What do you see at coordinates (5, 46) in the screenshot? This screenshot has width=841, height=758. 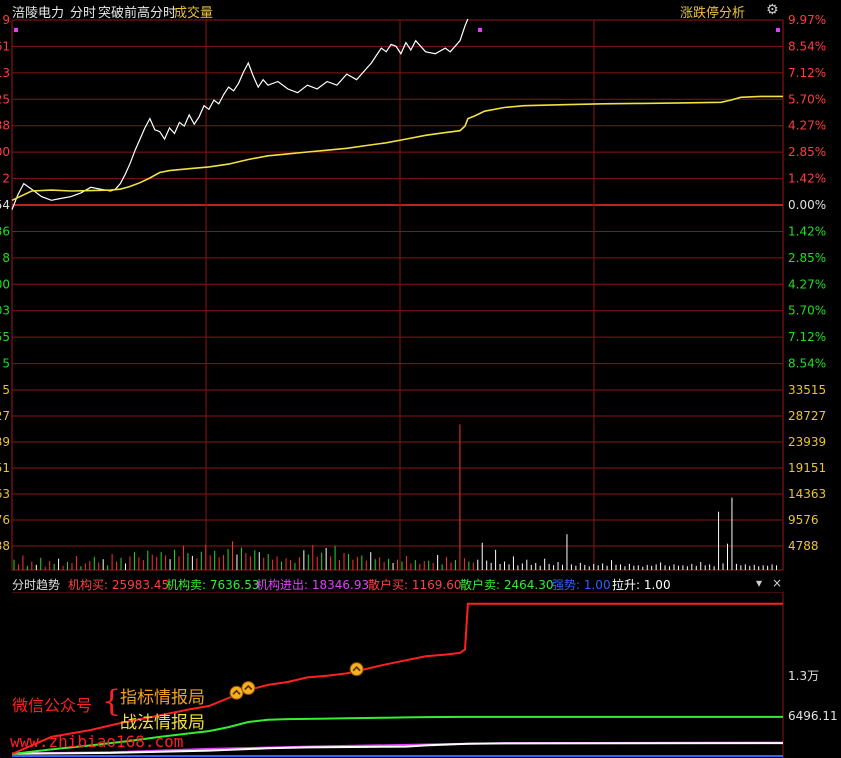 I see `price-tick-label: 61` at bounding box center [5, 46].